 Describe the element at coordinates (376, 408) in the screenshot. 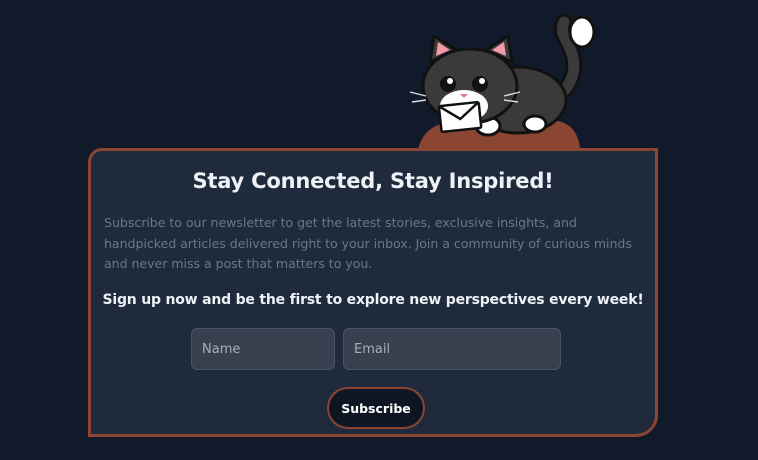

I see `subscribe-button: Subscribe` at that location.